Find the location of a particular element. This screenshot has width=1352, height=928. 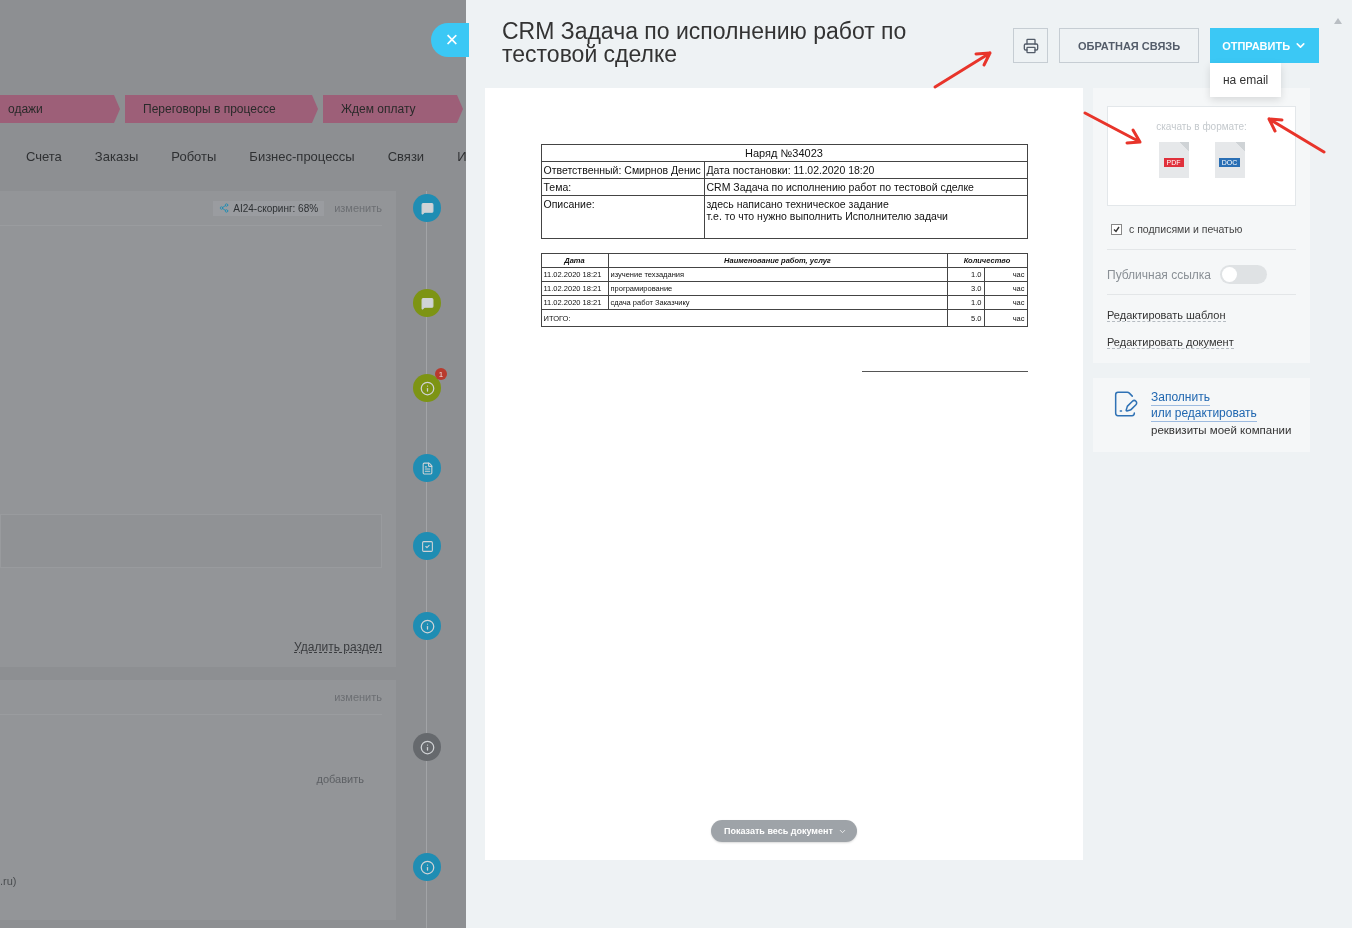

document-icon is located at coordinates (427, 468).